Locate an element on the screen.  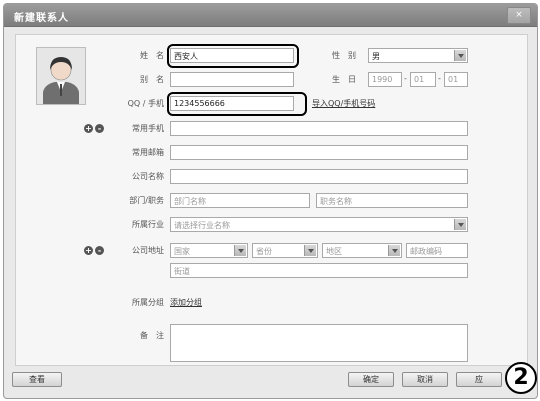
email-input is located at coordinates (319, 152).